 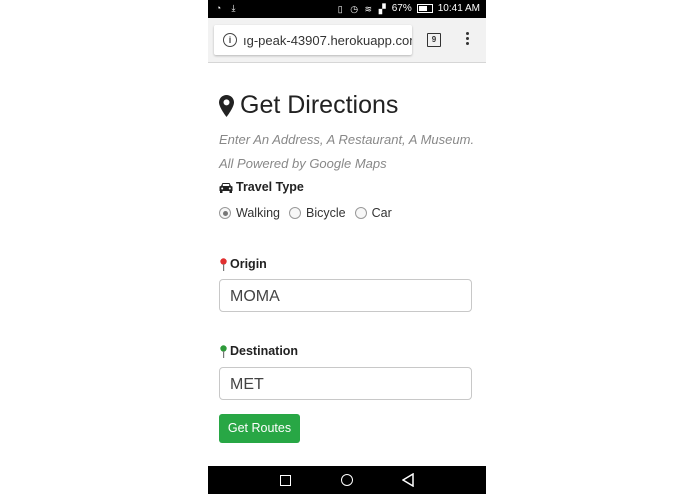 I want to click on car-icon, so click(x=226, y=187).